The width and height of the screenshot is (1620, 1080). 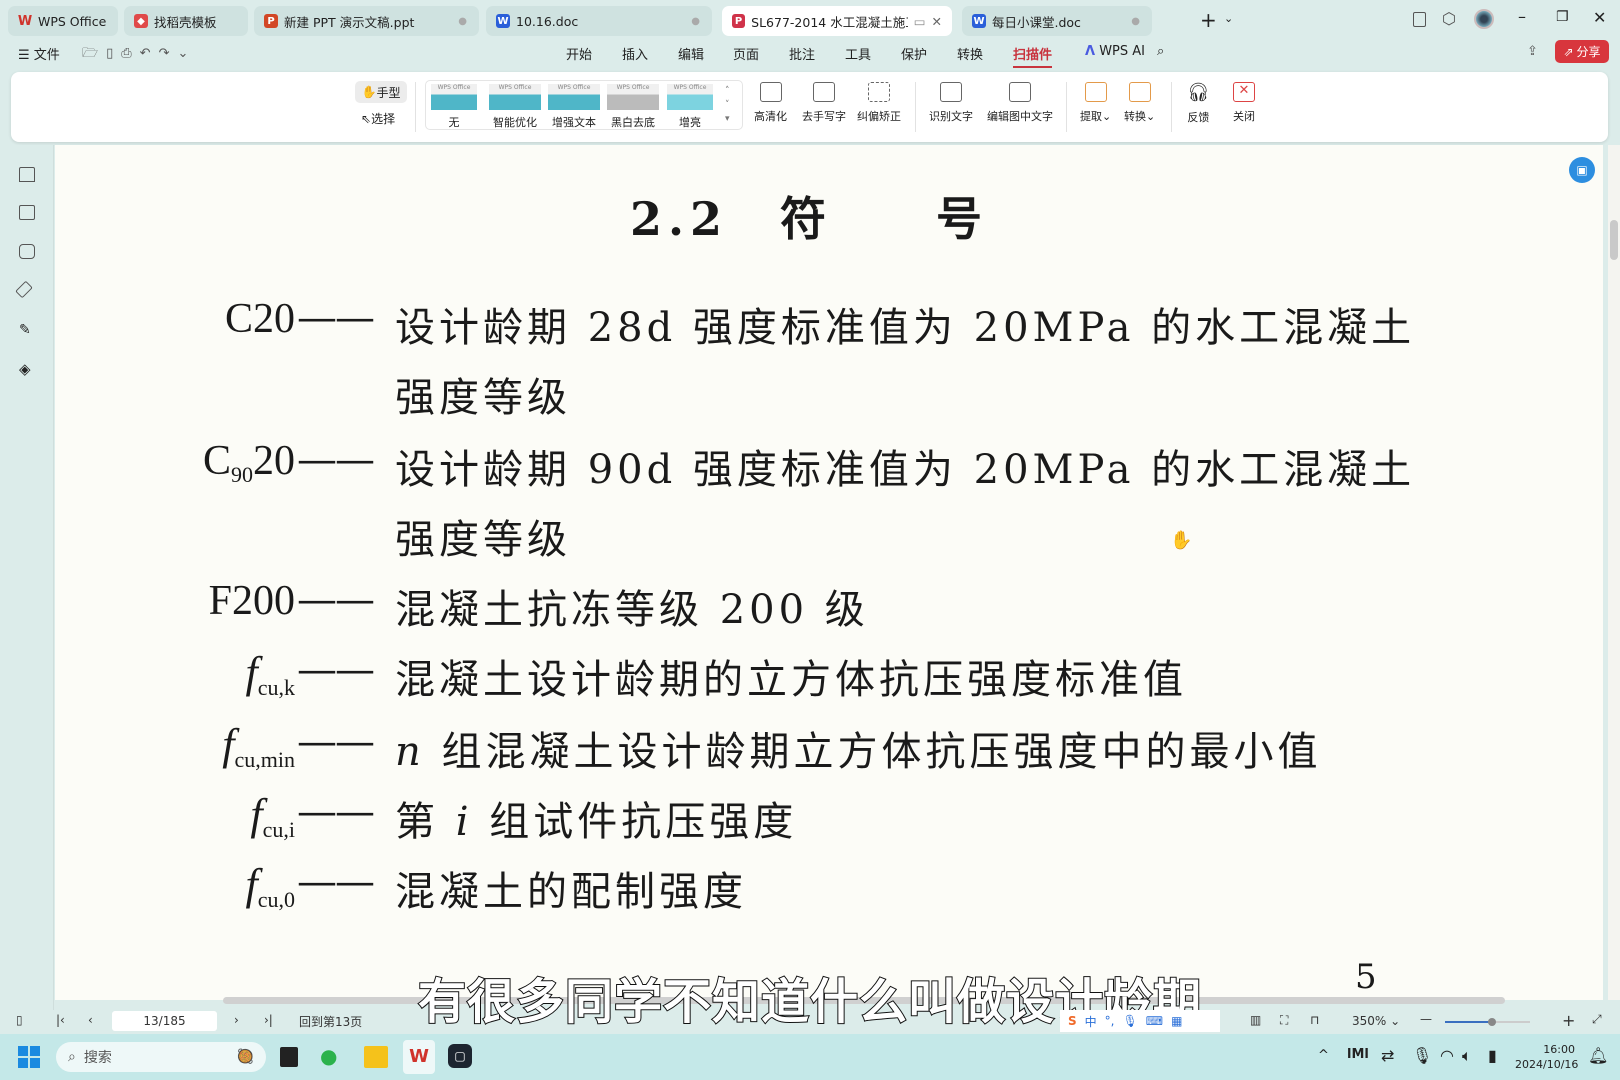 What do you see at coordinates (1598, 1055) in the screenshot?
I see `notification-bell-icon: 🔔︎` at bounding box center [1598, 1055].